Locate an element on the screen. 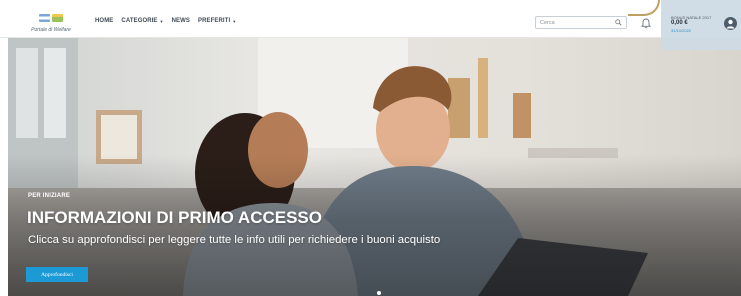 The image size is (741, 296). nav-item-home: HOME is located at coordinates (104, 21).